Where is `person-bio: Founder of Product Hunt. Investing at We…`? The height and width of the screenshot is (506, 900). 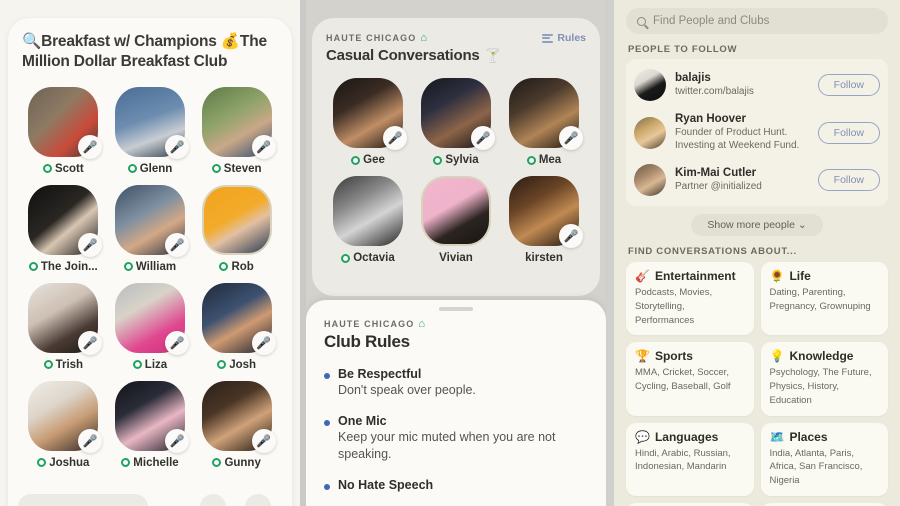 person-bio: Founder of Product Hunt. Investing at We… is located at coordinates (737, 139).